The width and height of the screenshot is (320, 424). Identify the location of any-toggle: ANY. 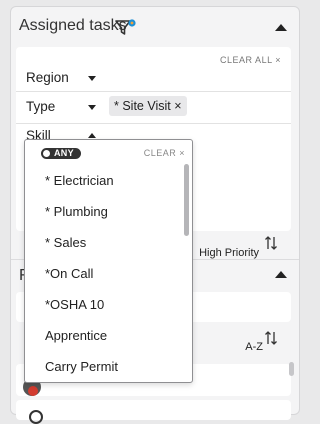
(61, 153).